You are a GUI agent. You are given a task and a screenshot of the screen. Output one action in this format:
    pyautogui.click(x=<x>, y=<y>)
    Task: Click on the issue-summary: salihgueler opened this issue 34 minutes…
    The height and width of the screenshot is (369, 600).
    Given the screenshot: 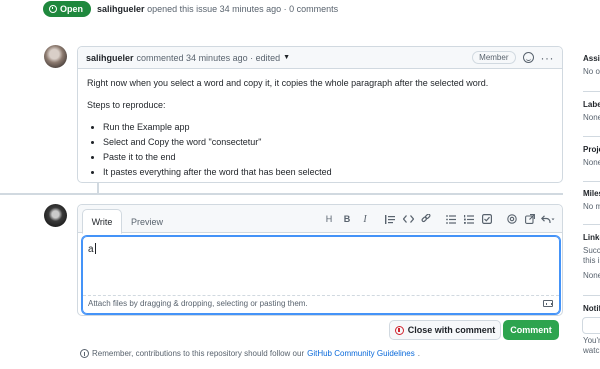 What is the action you would take?
    pyautogui.click(x=217, y=9)
    